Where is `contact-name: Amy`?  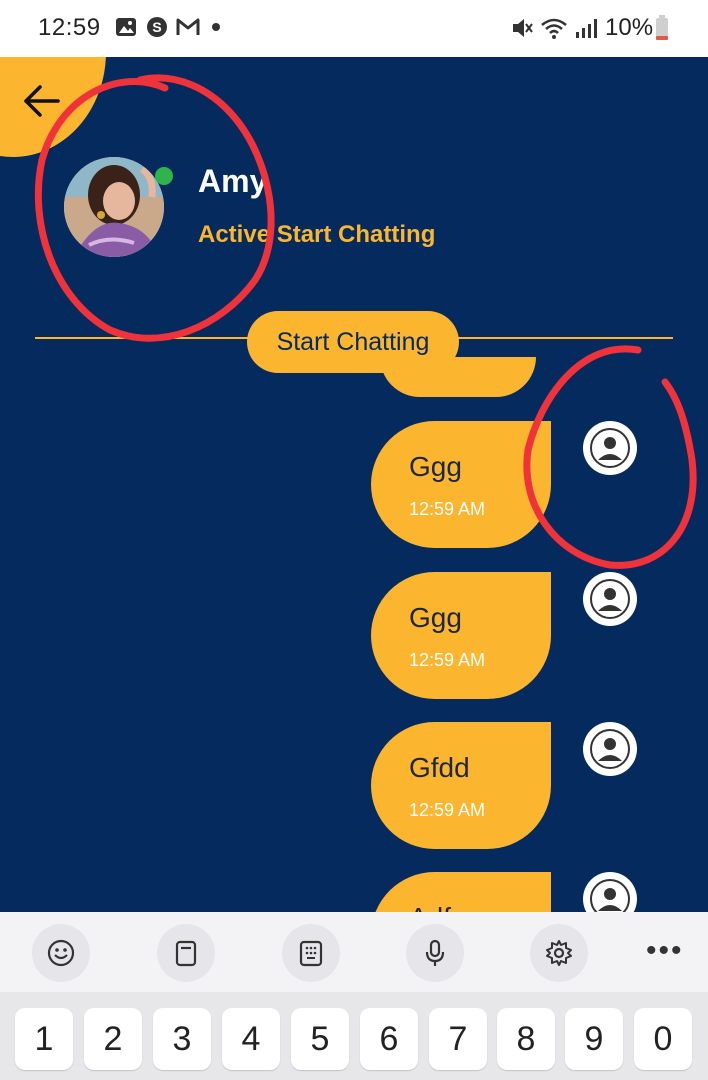 contact-name: Amy is located at coordinates (233, 181).